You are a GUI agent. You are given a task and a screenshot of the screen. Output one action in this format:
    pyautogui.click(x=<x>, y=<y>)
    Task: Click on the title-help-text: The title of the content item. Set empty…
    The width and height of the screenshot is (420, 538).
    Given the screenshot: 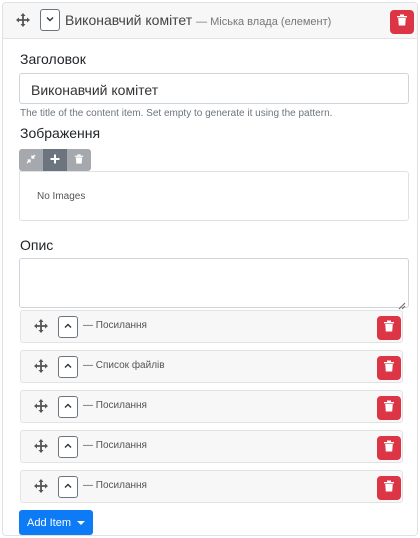 What is the action you would take?
    pyautogui.click(x=176, y=113)
    